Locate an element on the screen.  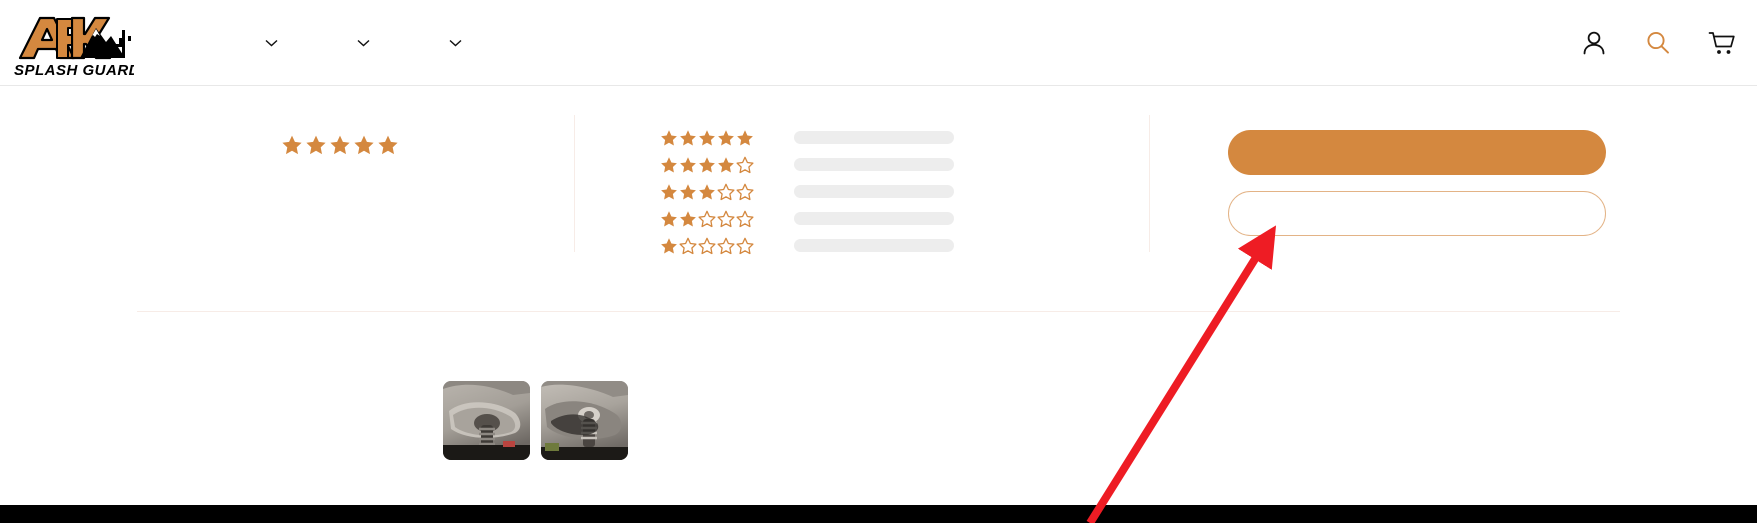
vertical-divider-left is located at coordinates (574, 183).